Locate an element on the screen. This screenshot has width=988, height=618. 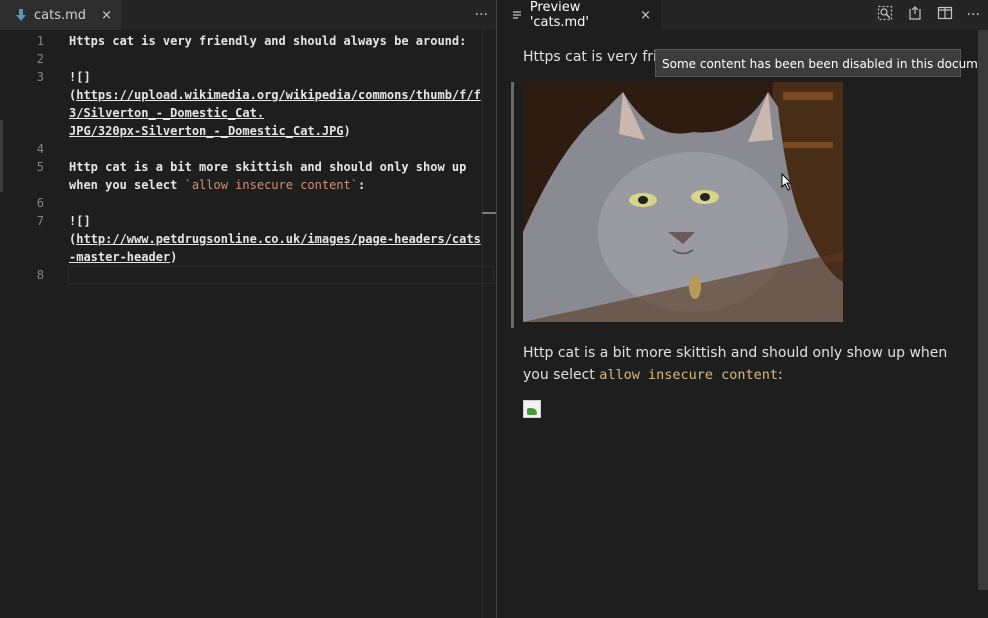
line-content: 3/Silverton_-_Domestic_Cat. is located at coordinates (166, 113).